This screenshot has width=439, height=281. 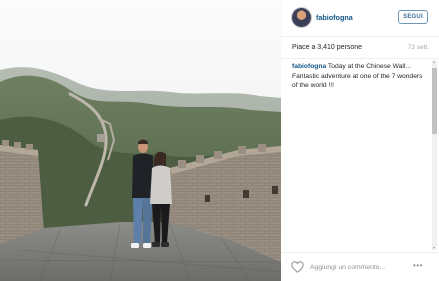 I want to click on follow-button: SEGUI, so click(x=413, y=17).